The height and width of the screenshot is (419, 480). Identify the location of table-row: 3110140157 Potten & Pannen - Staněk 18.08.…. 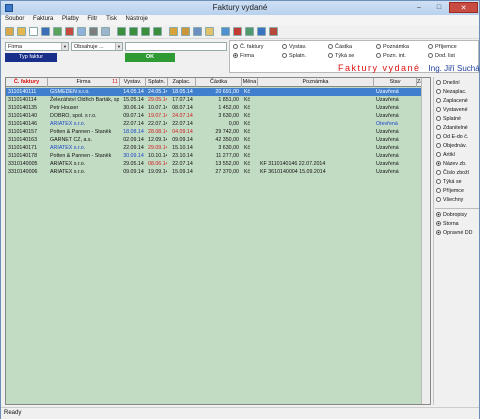
(218, 132).